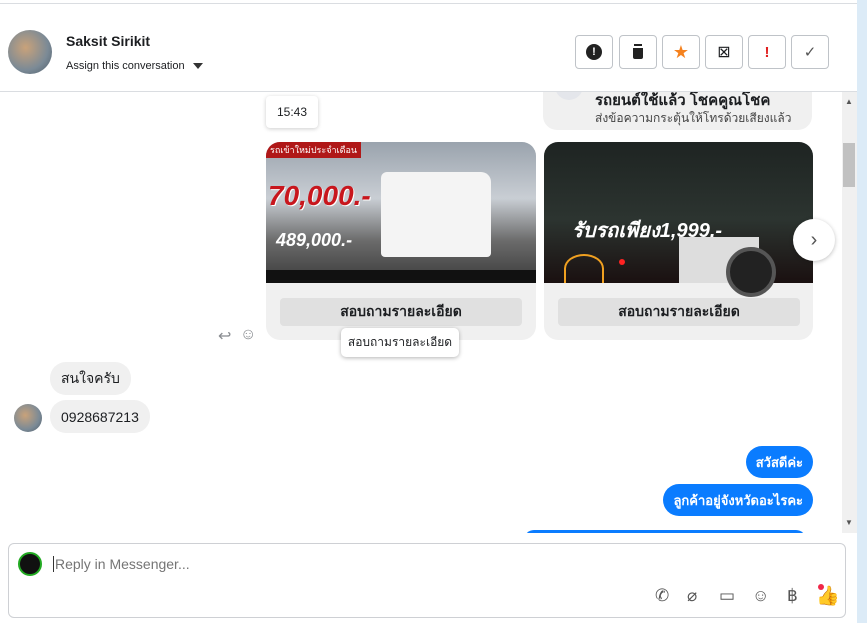  Describe the element at coordinates (622, 262) in the screenshot. I see `warning-light` at that location.